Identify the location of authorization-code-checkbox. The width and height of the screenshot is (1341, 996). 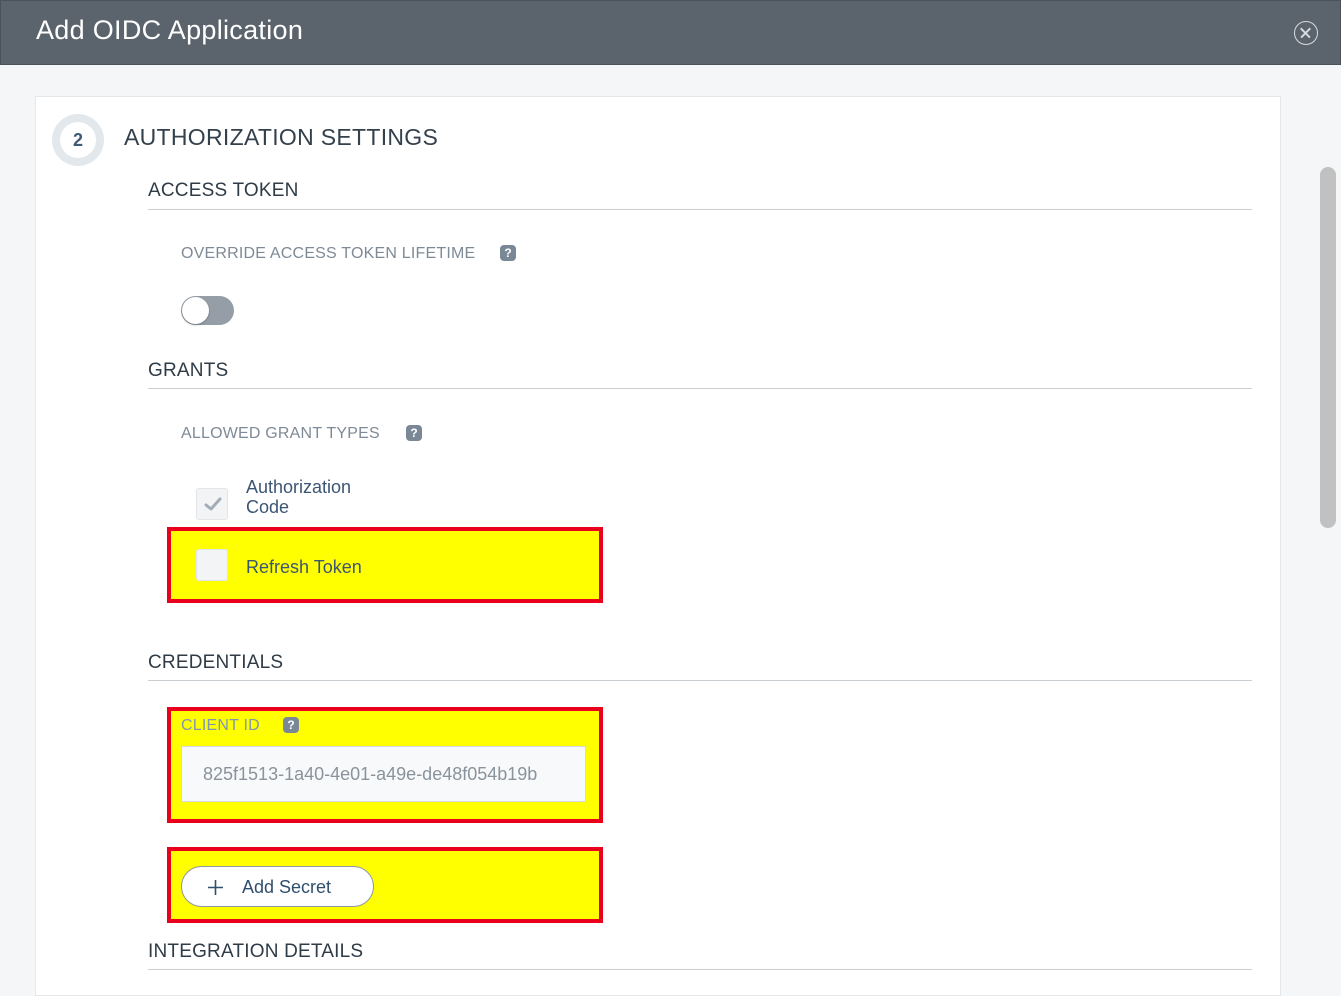
(212, 504).